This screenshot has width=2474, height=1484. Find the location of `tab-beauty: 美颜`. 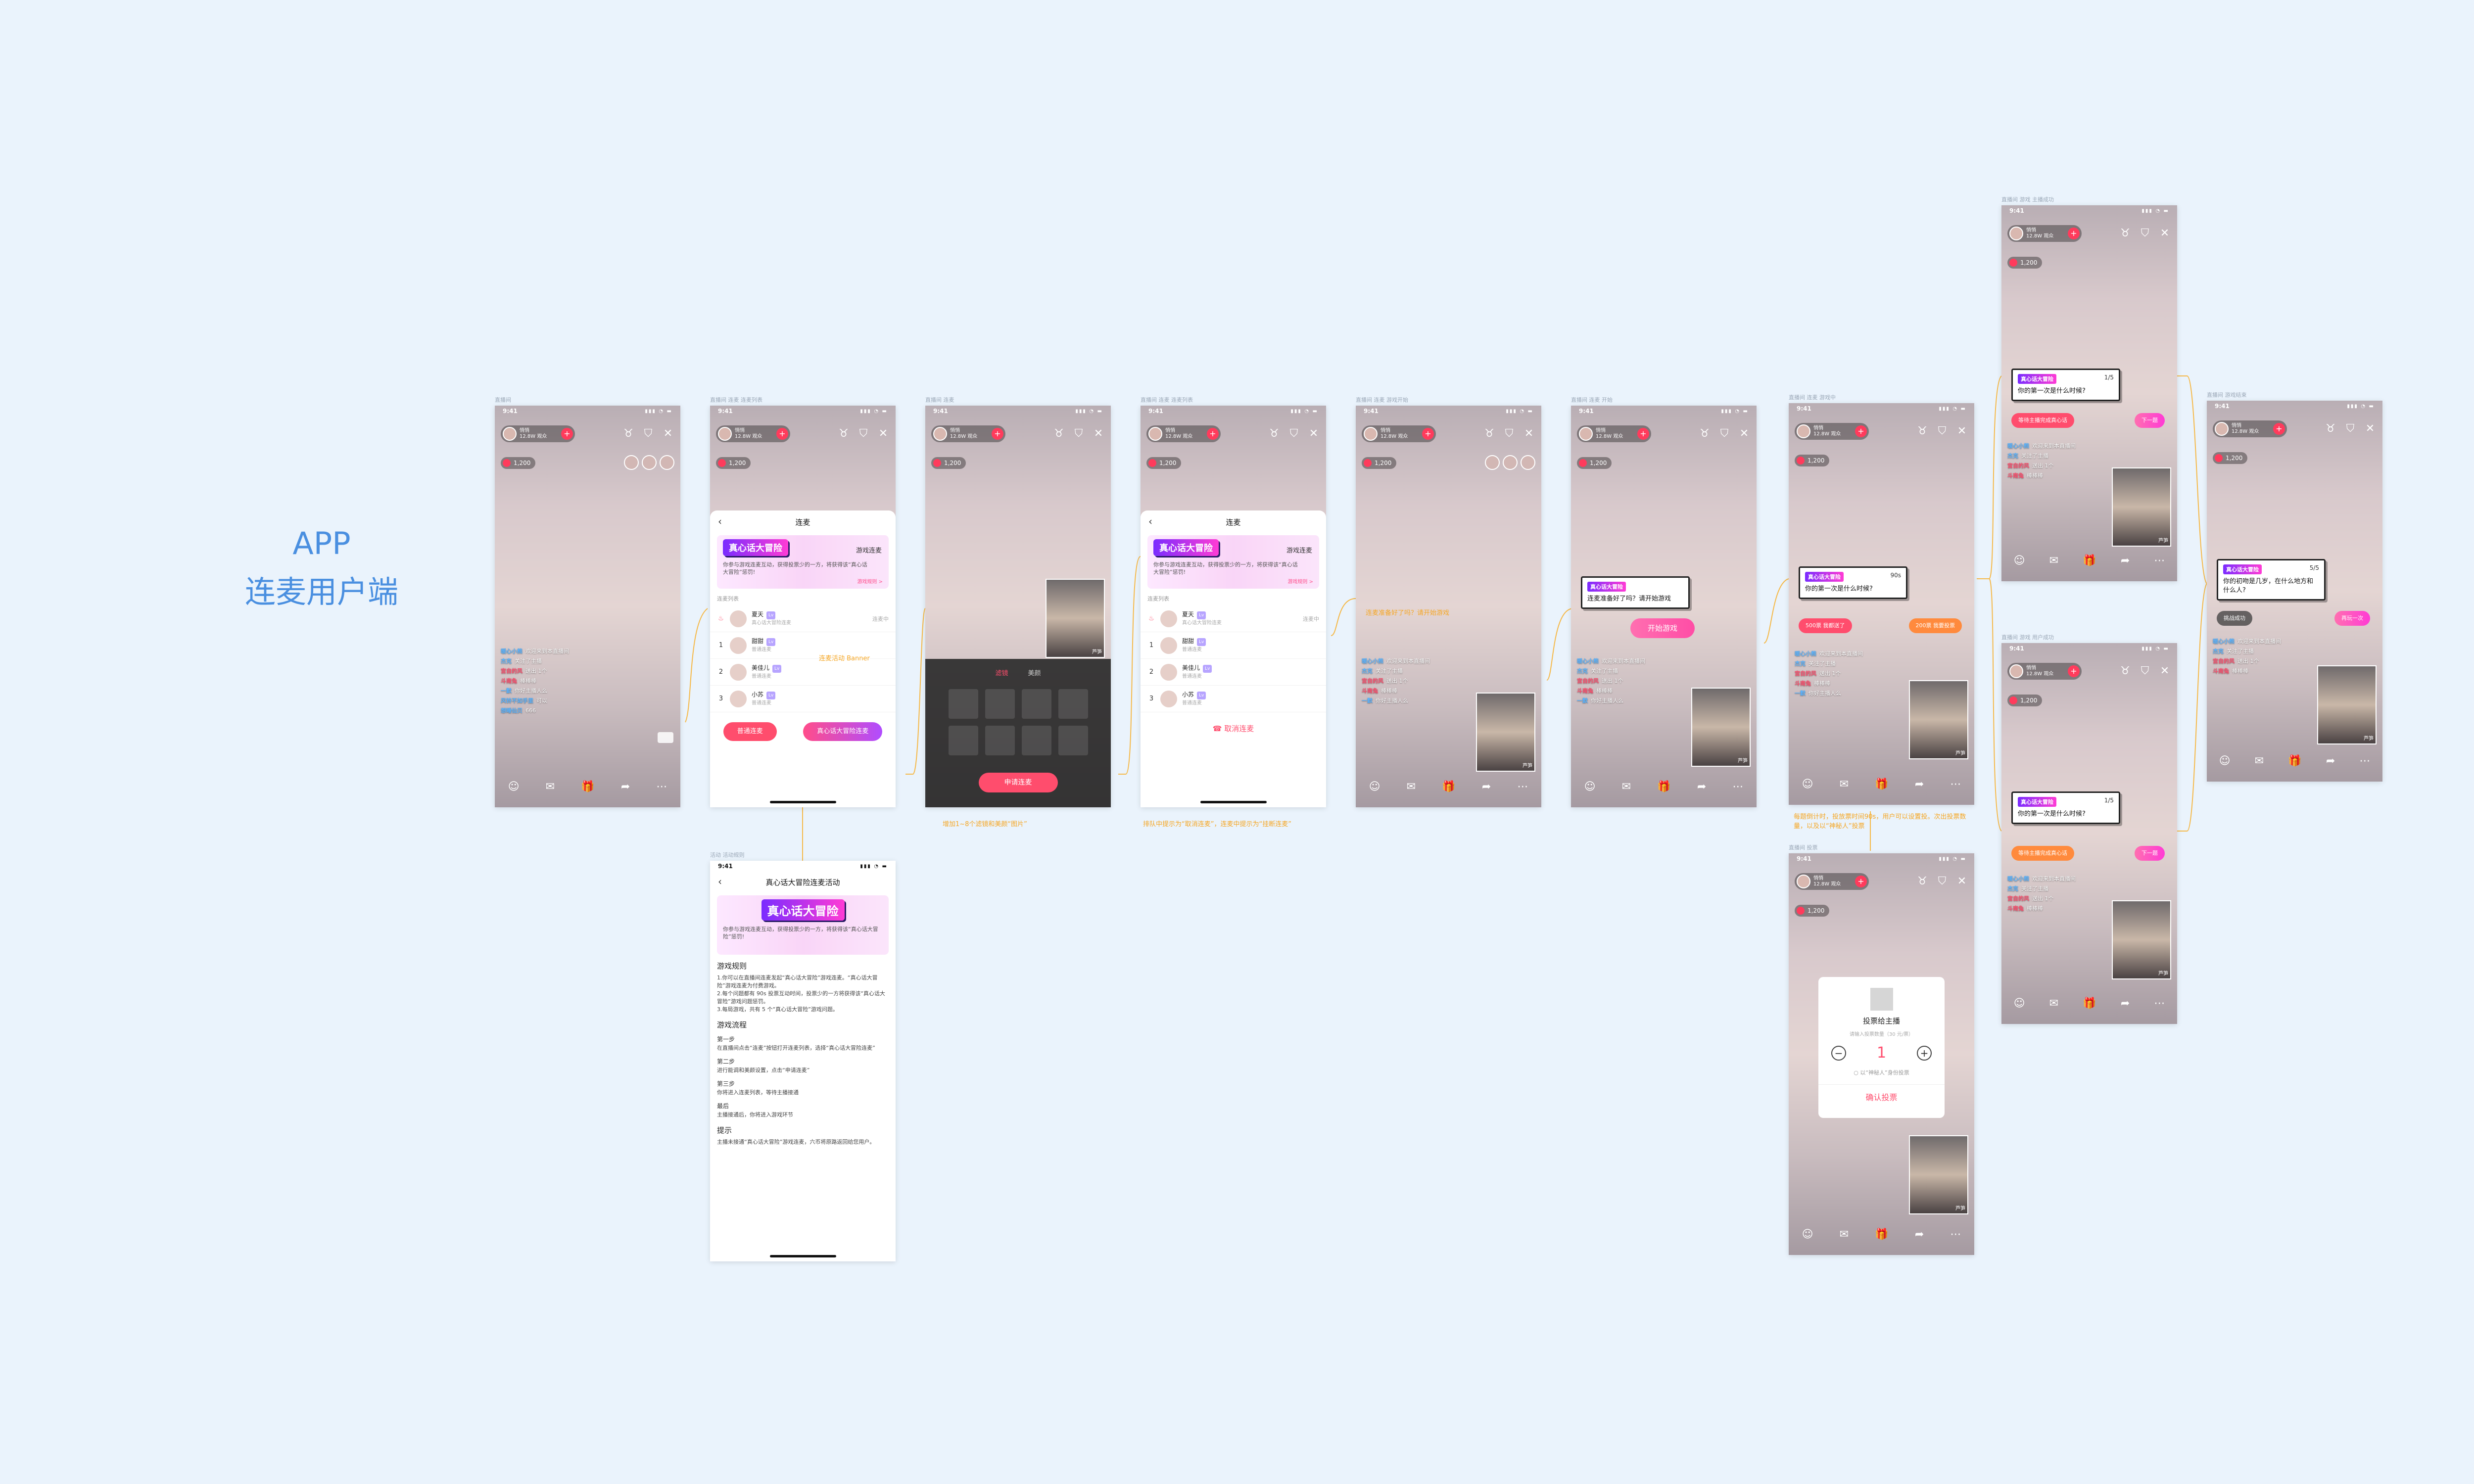

tab-beauty: 美颜 is located at coordinates (1034, 672).